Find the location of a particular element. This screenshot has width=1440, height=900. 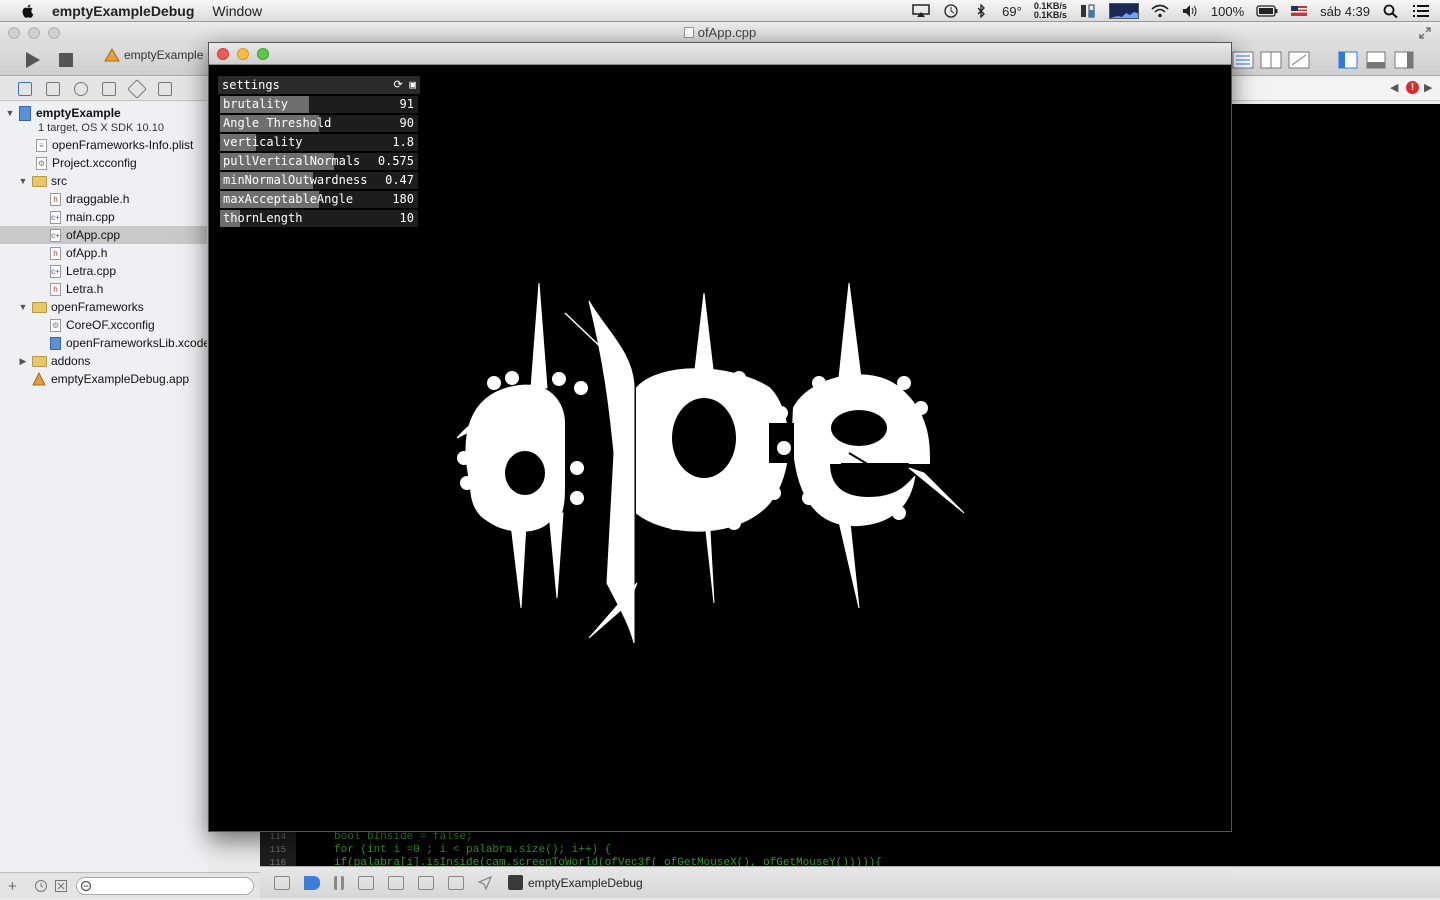

toggle-navigator-icon is located at coordinates (1348, 60).